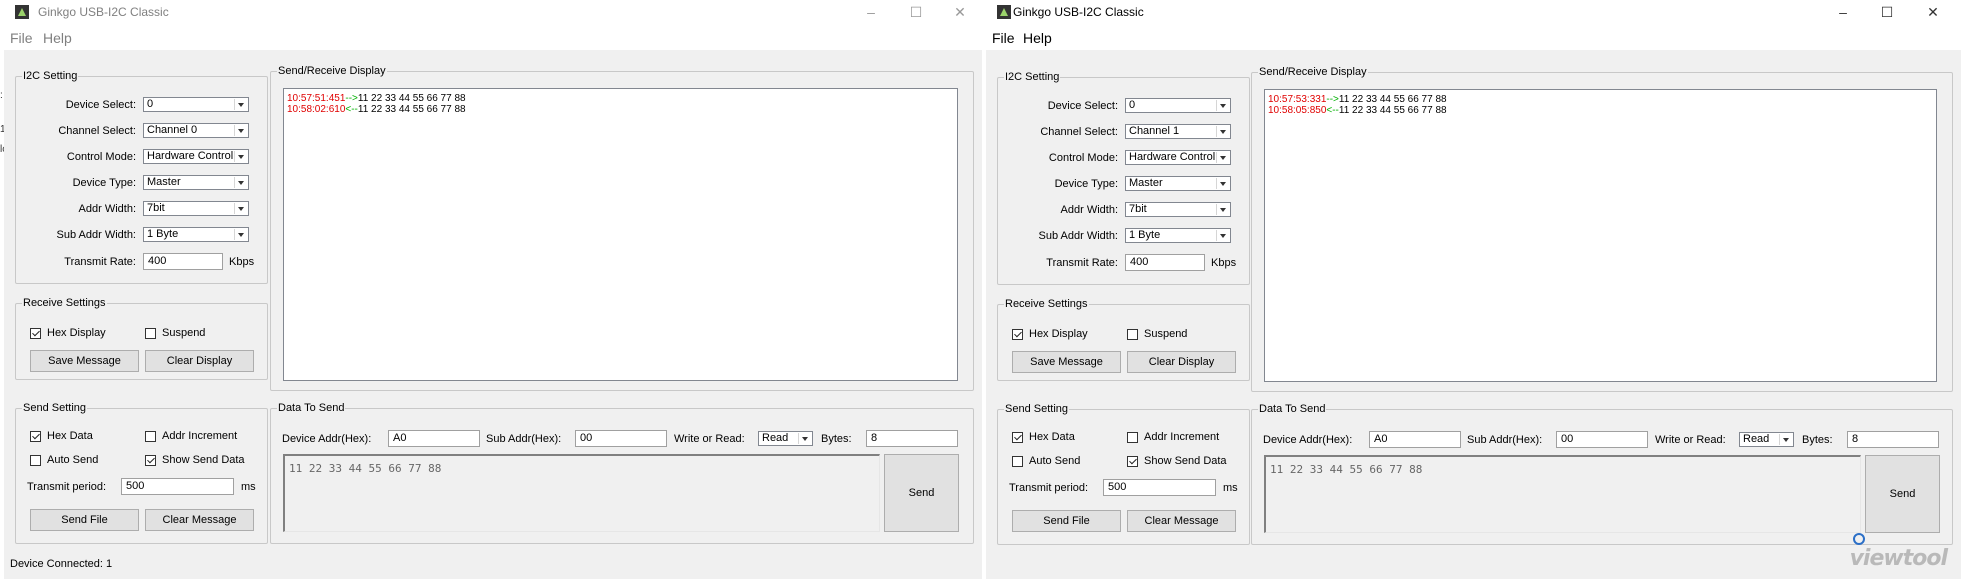 The height and width of the screenshot is (579, 1961). What do you see at coordinates (184, 333) in the screenshot?
I see `suspend-label: Suspend` at bounding box center [184, 333].